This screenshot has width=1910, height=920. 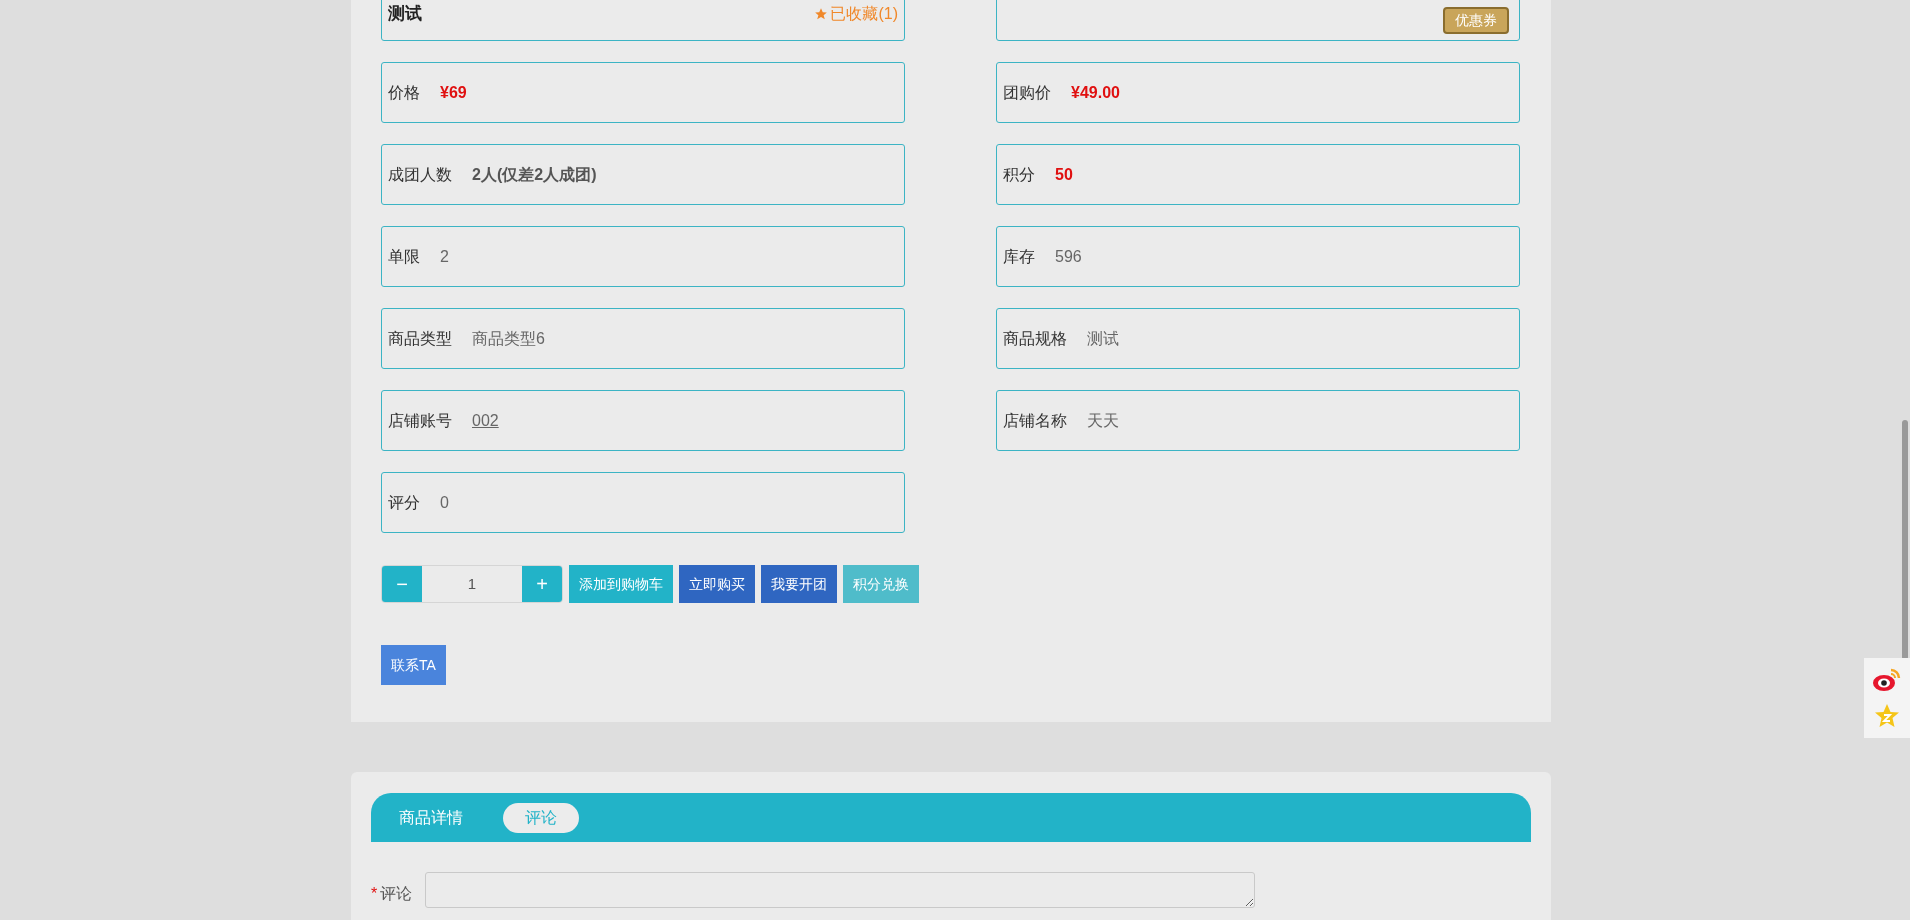 What do you see at coordinates (404, 256) in the screenshot?
I see `field-label: 单限` at bounding box center [404, 256].